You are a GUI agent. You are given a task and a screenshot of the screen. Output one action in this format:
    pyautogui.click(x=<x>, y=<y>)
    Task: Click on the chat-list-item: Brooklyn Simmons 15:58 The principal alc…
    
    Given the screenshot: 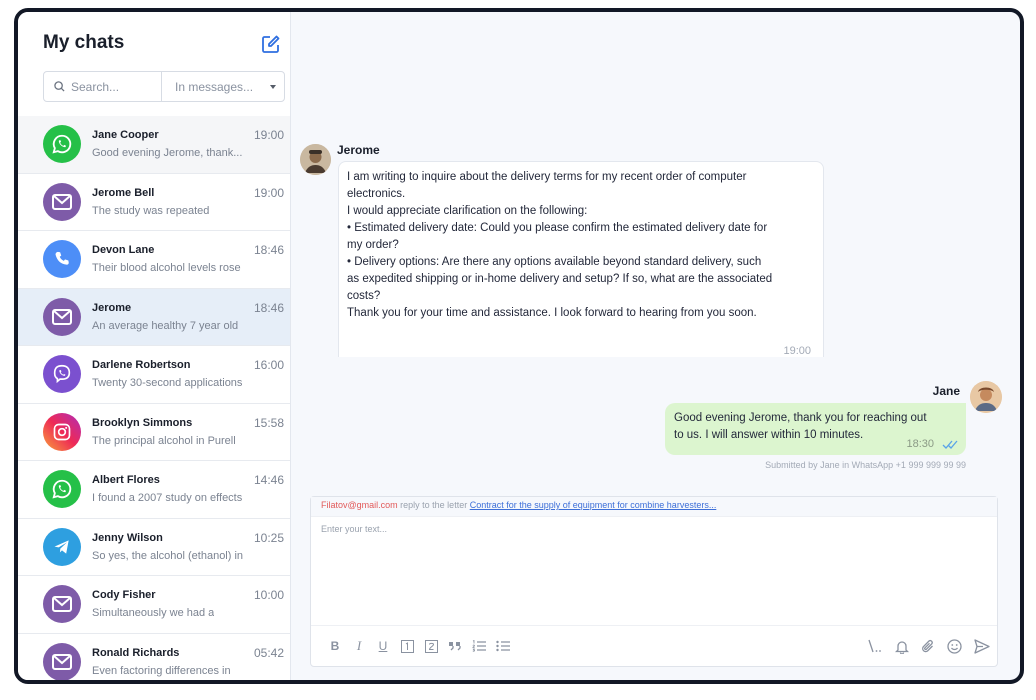 What is the action you would take?
    pyautogui.click(x=154, y=432)
    